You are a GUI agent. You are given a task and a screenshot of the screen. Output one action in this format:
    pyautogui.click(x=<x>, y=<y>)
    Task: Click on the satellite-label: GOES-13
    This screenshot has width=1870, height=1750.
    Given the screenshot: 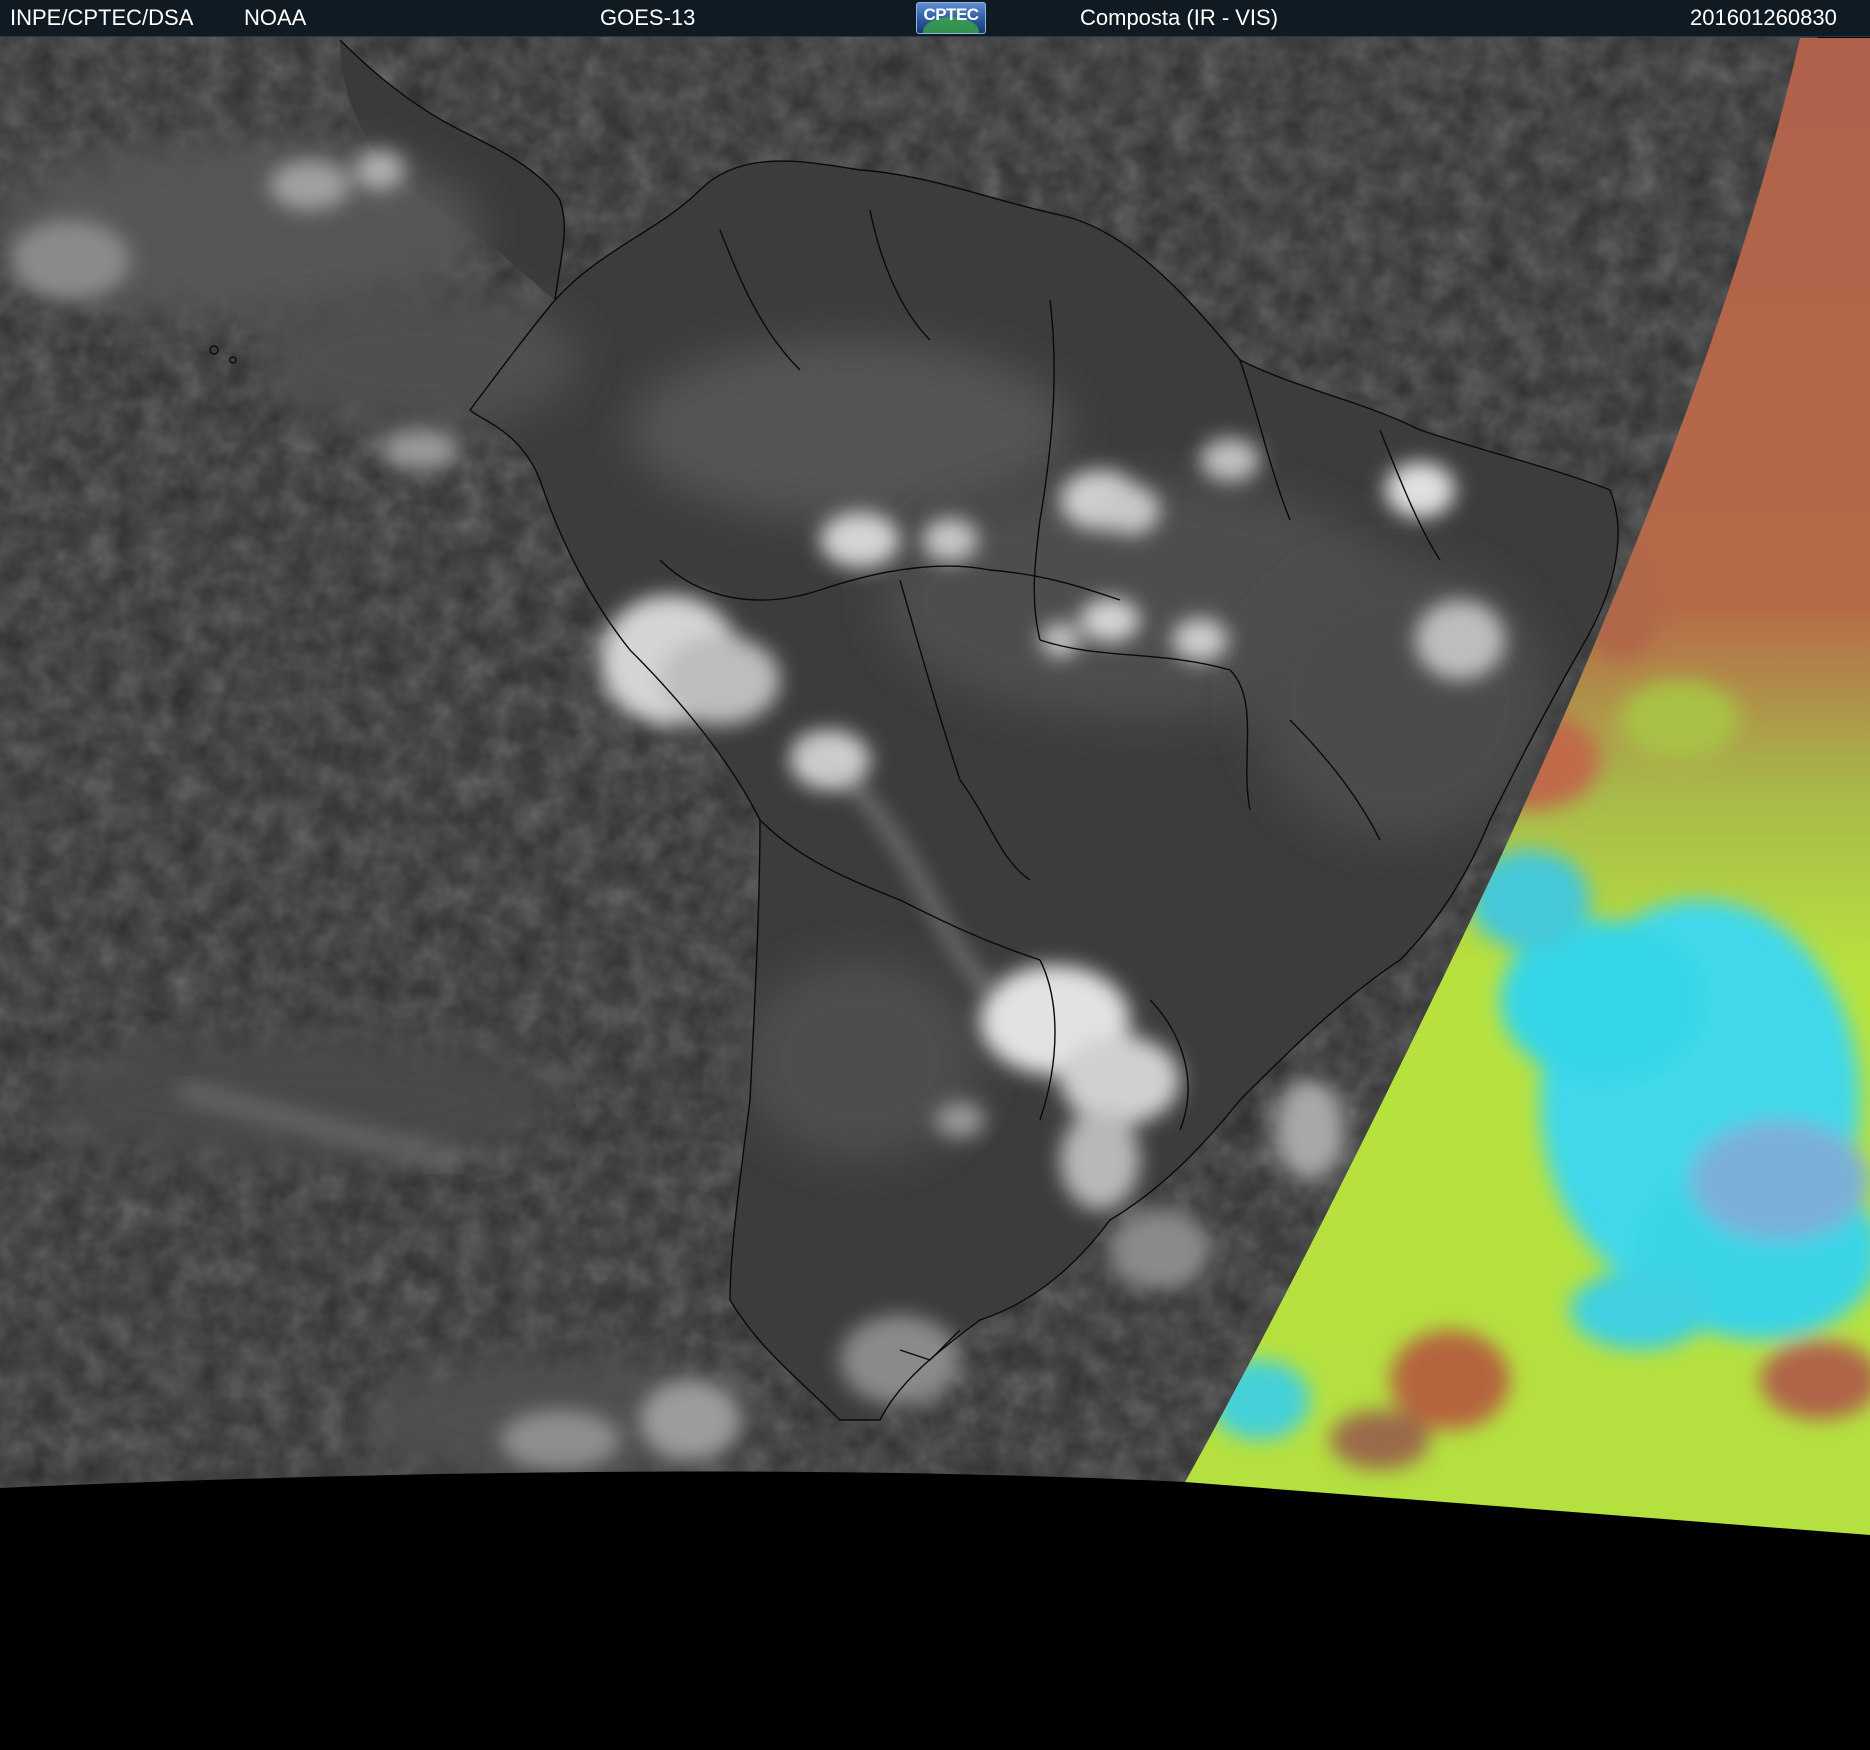 What is the action you would take?
    pyautogui.click(x=648, y=17)
    